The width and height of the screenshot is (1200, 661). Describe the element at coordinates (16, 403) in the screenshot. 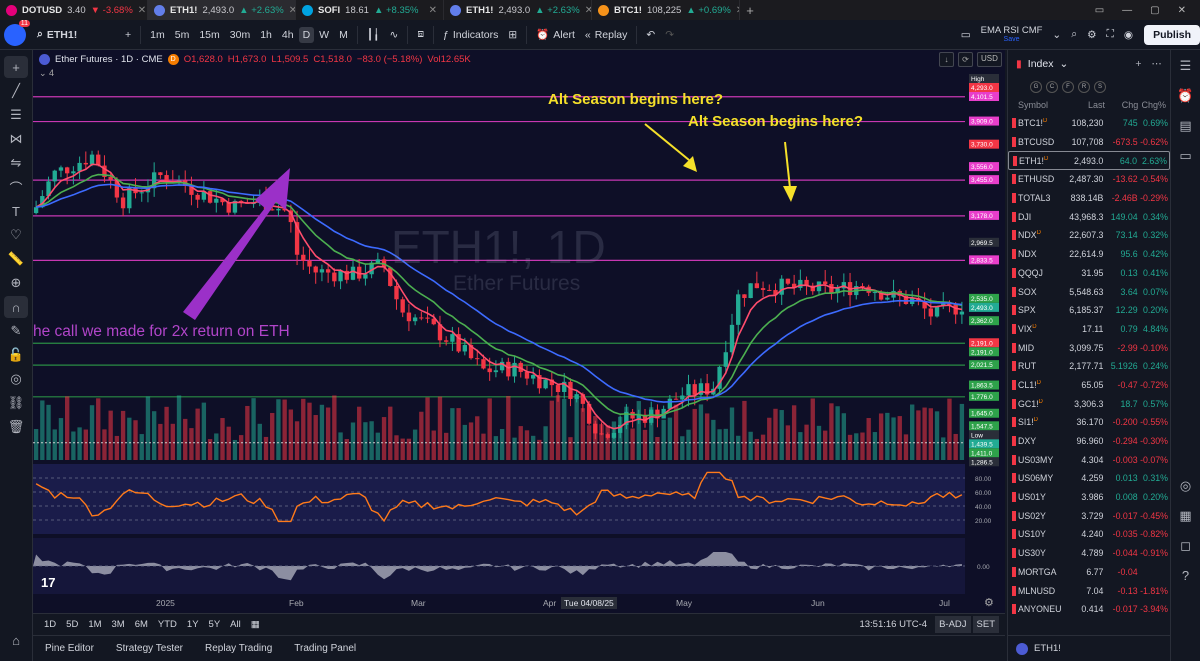

I see `link-icon: ⛓` at that location.